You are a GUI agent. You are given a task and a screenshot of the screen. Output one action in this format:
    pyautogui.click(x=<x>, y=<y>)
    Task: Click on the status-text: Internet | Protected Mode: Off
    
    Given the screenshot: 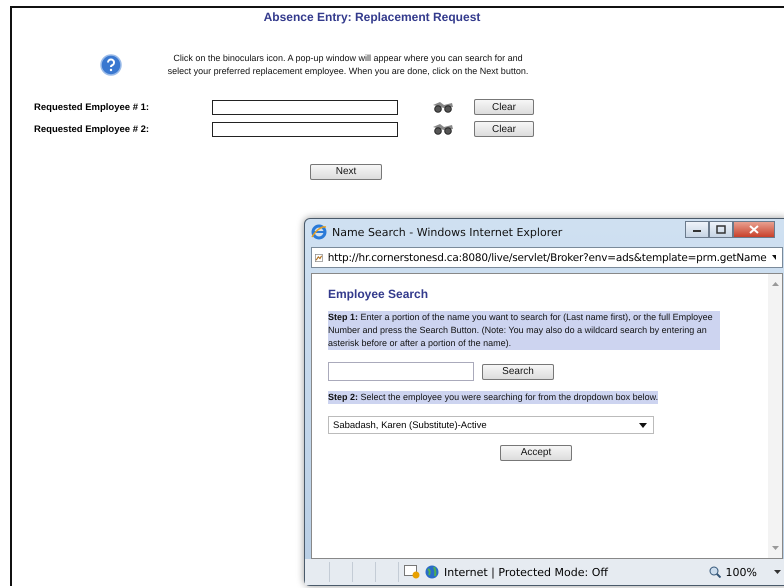 What is the action you would take?
    pyautogui.click(x=526, y=572)
    